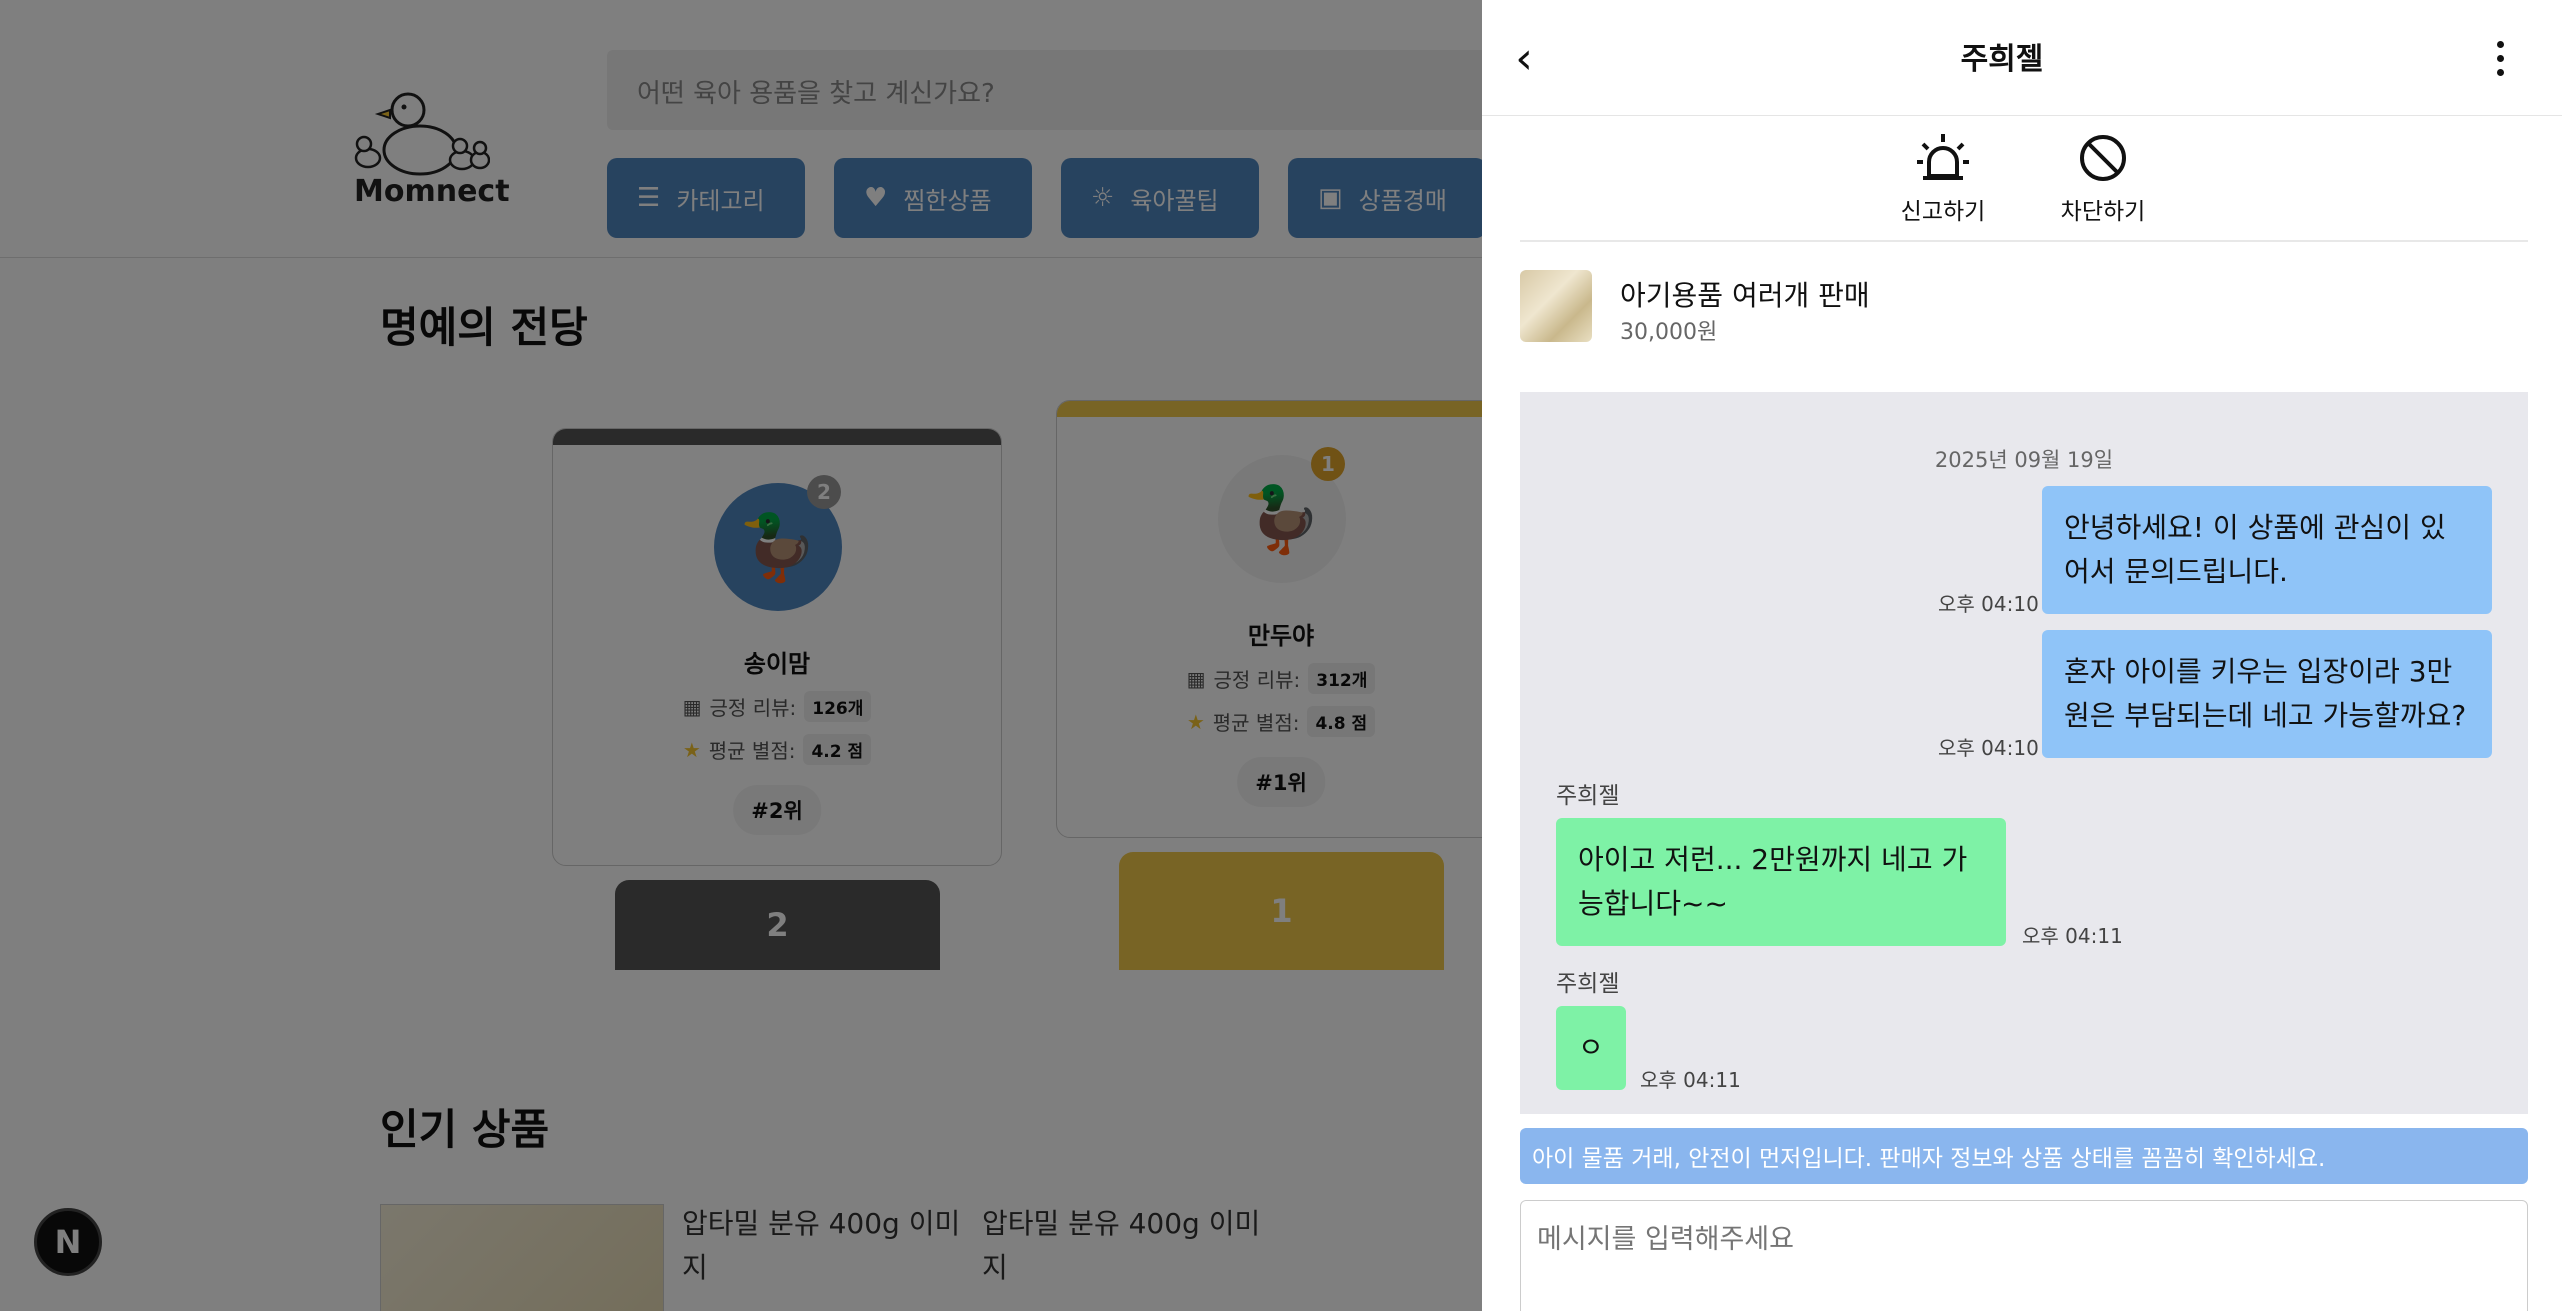 Image resolution: width=2562 pixels, height=1311 pixels. Describe the element at coordinates (2024, 1255) in the screenshot. I see `message-input` at that location.